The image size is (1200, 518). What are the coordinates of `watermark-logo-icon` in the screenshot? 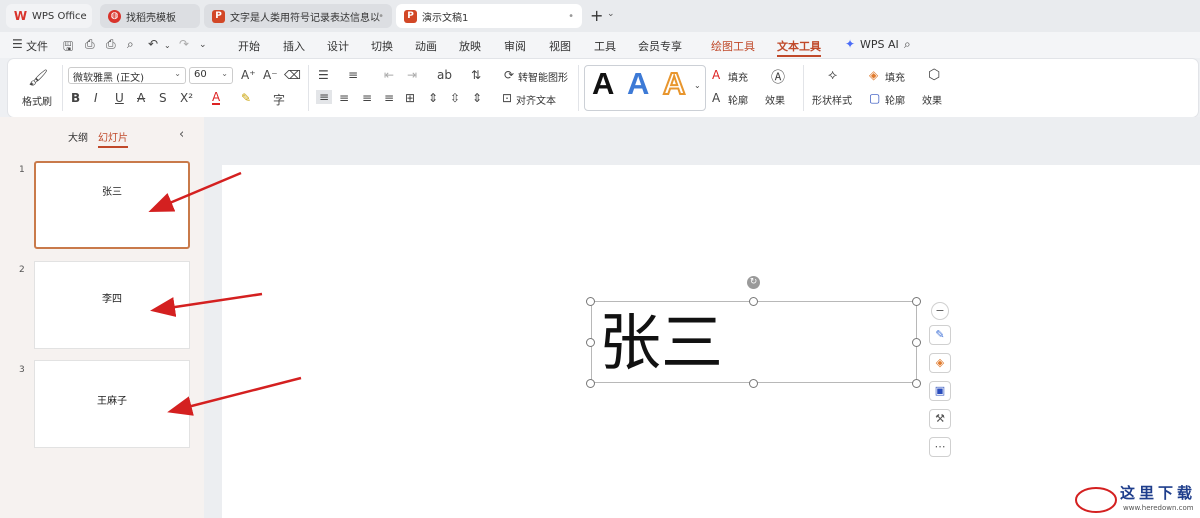 It's located at (1096, 500).